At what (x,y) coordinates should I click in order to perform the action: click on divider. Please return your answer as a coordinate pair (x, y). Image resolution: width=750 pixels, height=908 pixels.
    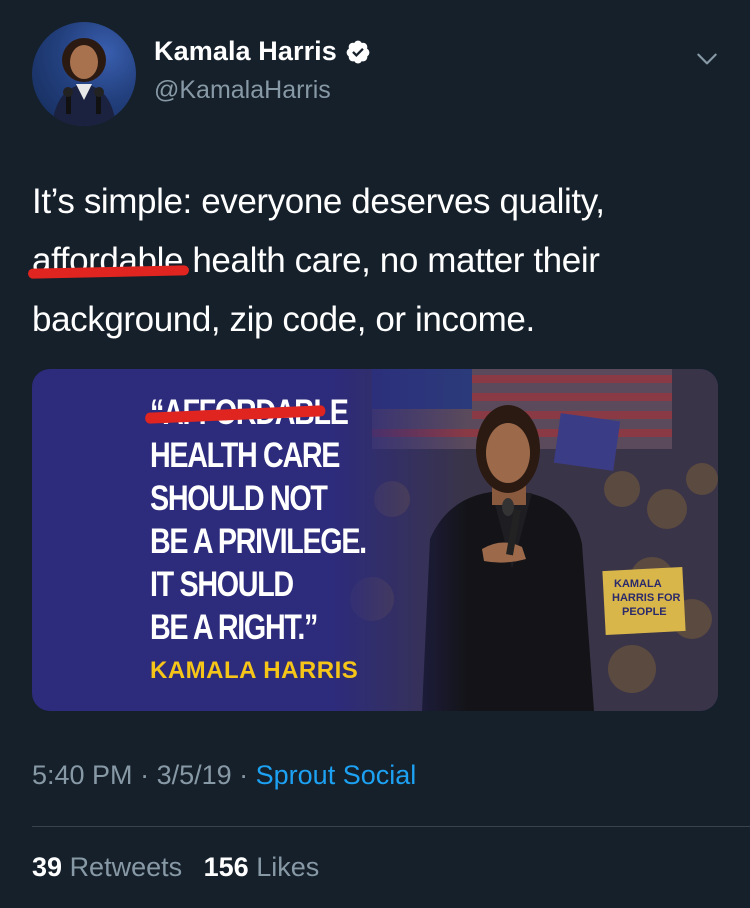
    Looking at the image, I should click on (391, 826).